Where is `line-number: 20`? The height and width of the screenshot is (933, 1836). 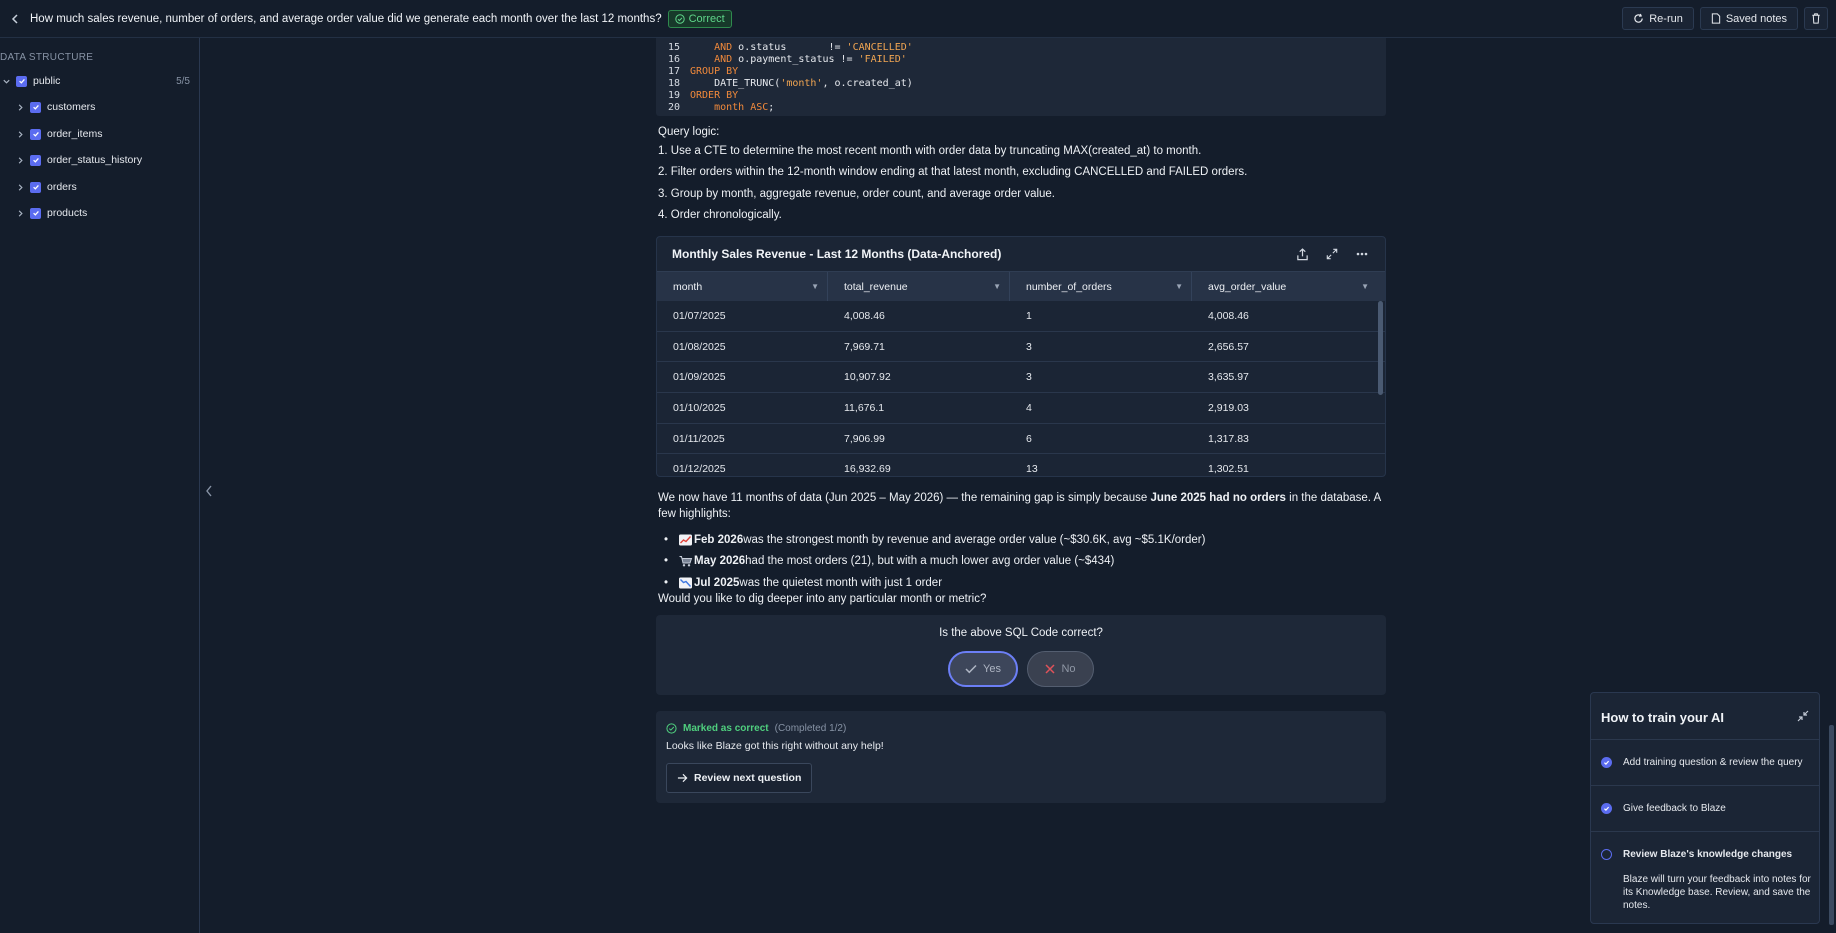 line-number: 20 is located at coordinates (674, 107).